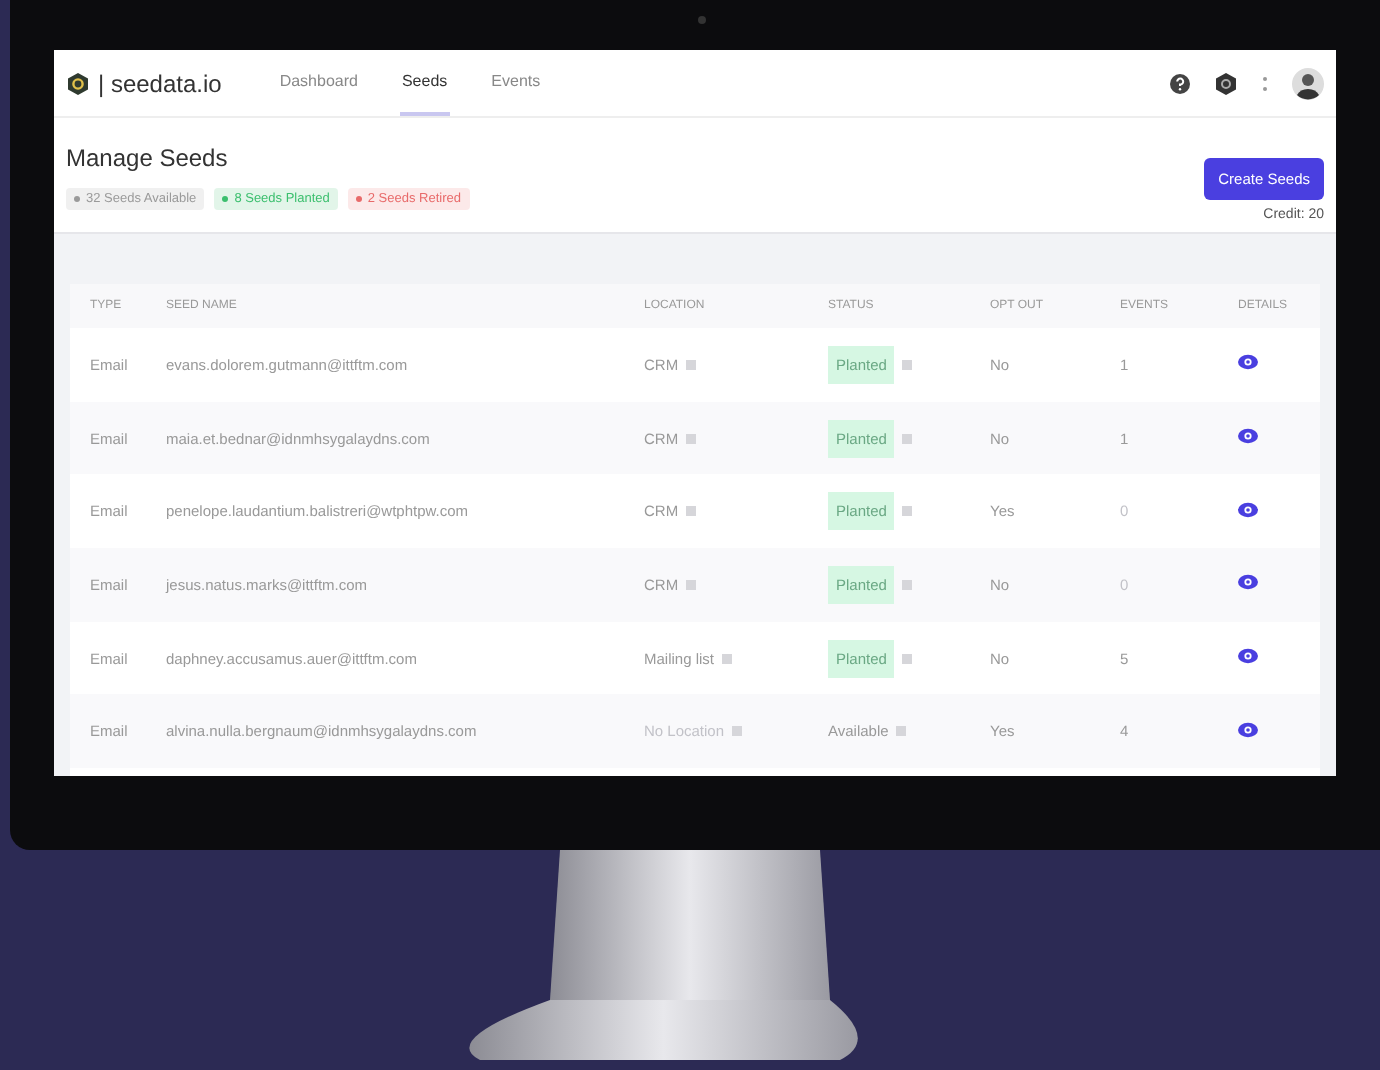  Describe the element at coordinates (1308, 83) in the screenshot. I see `avatar-icon` at that location.